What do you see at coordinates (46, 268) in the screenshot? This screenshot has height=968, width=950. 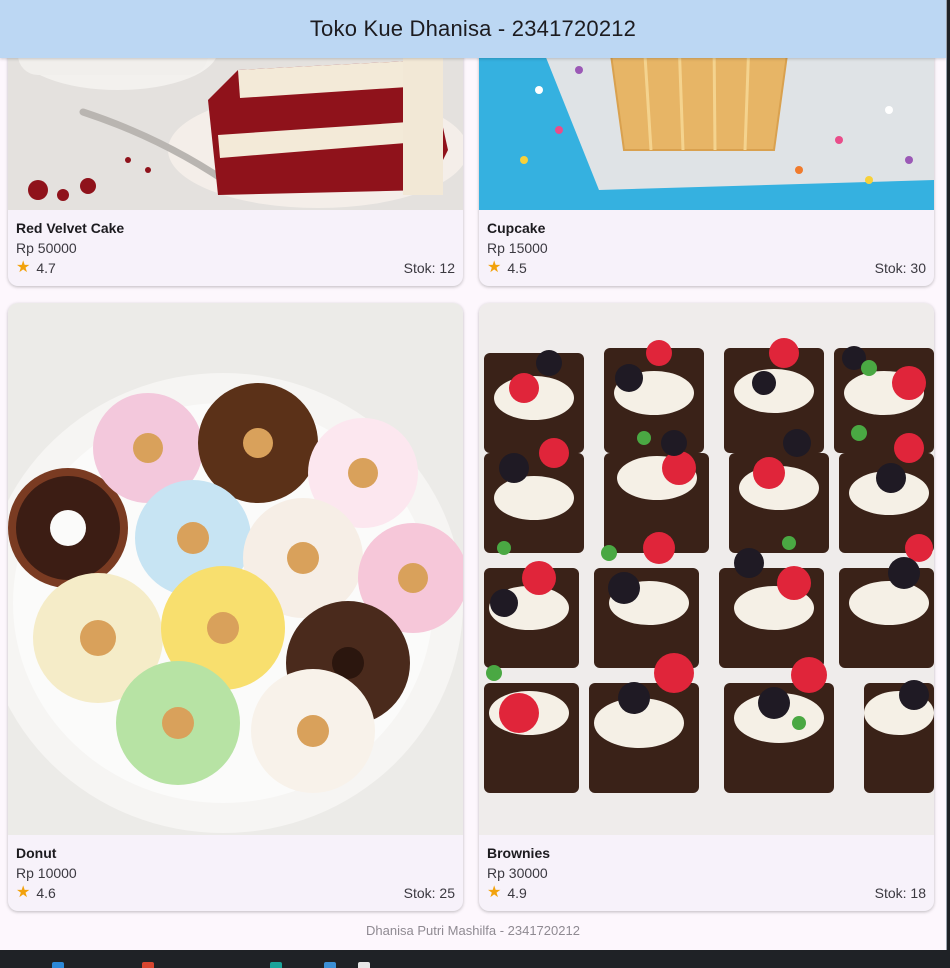 I see `rating-value: 4.7` at bounding box center [46, 268].